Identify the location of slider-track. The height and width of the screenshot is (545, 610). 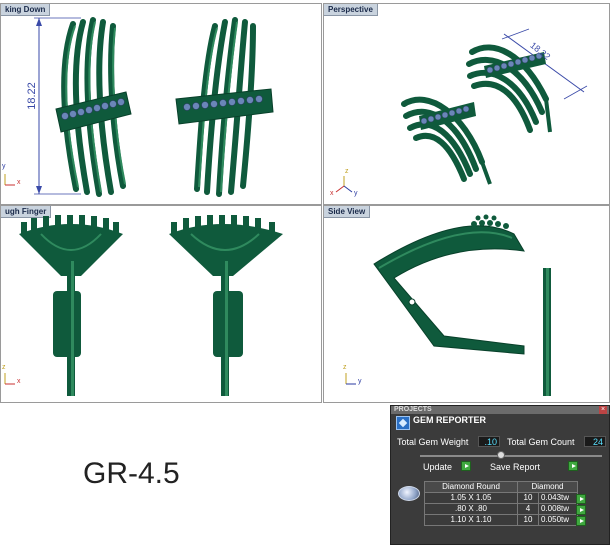
(511, 456).